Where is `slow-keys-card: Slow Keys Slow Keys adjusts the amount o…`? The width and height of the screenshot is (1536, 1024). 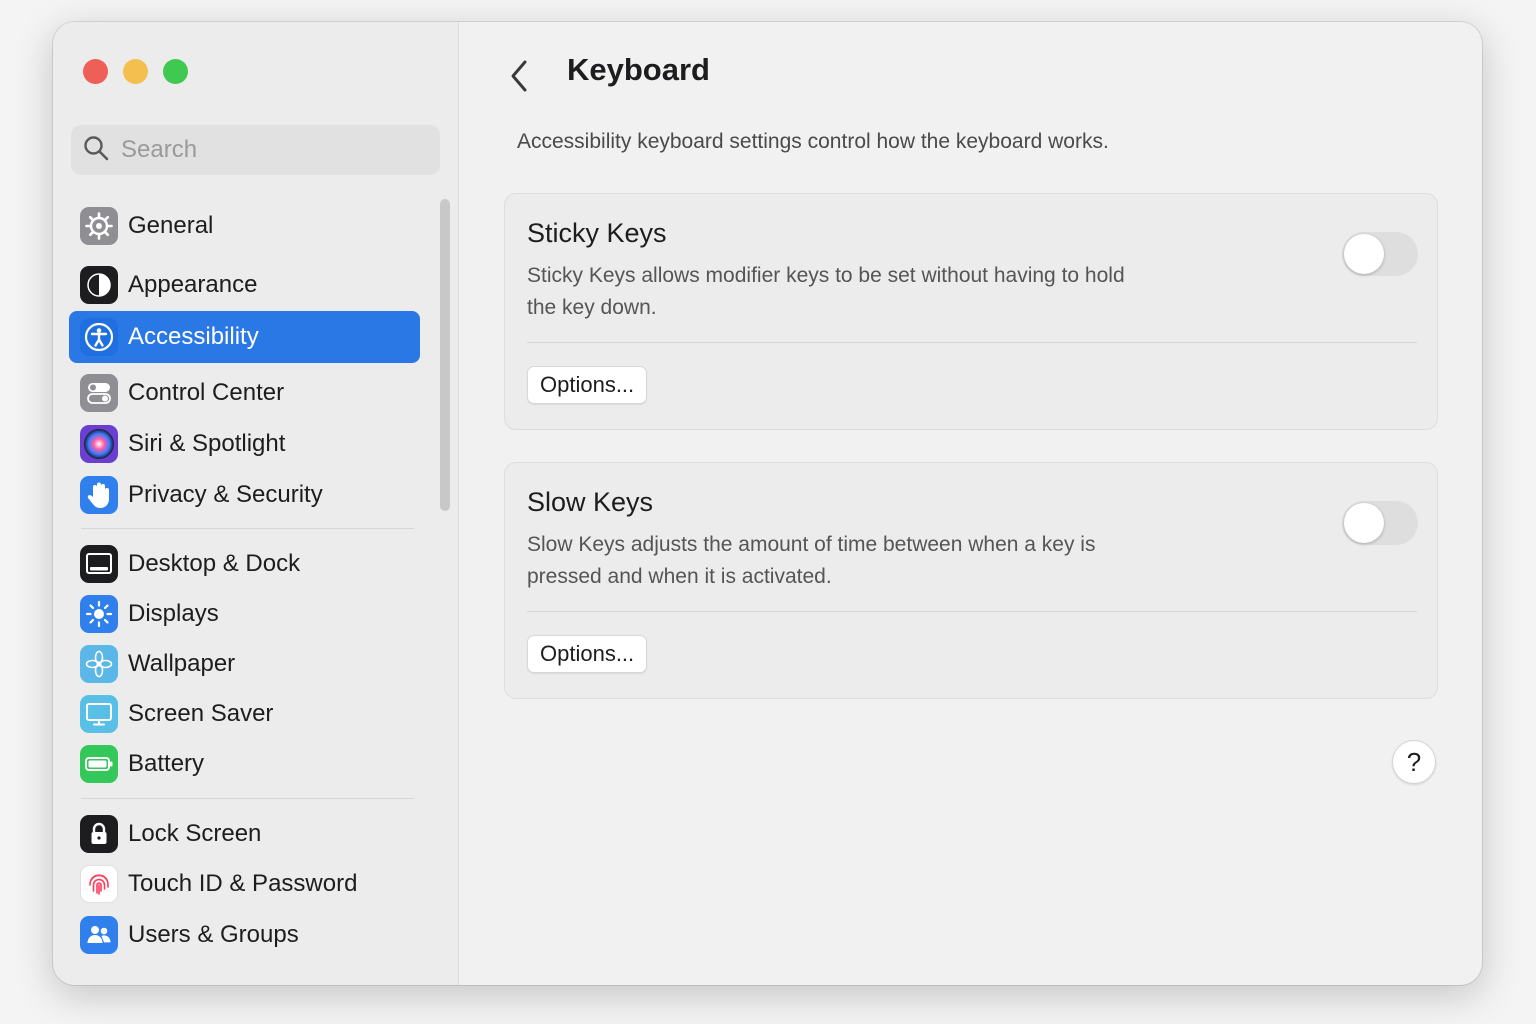
slow-keys-card: Slow Keys Slow Keys adjusts the amount o… is located at coordinates (971, 580).